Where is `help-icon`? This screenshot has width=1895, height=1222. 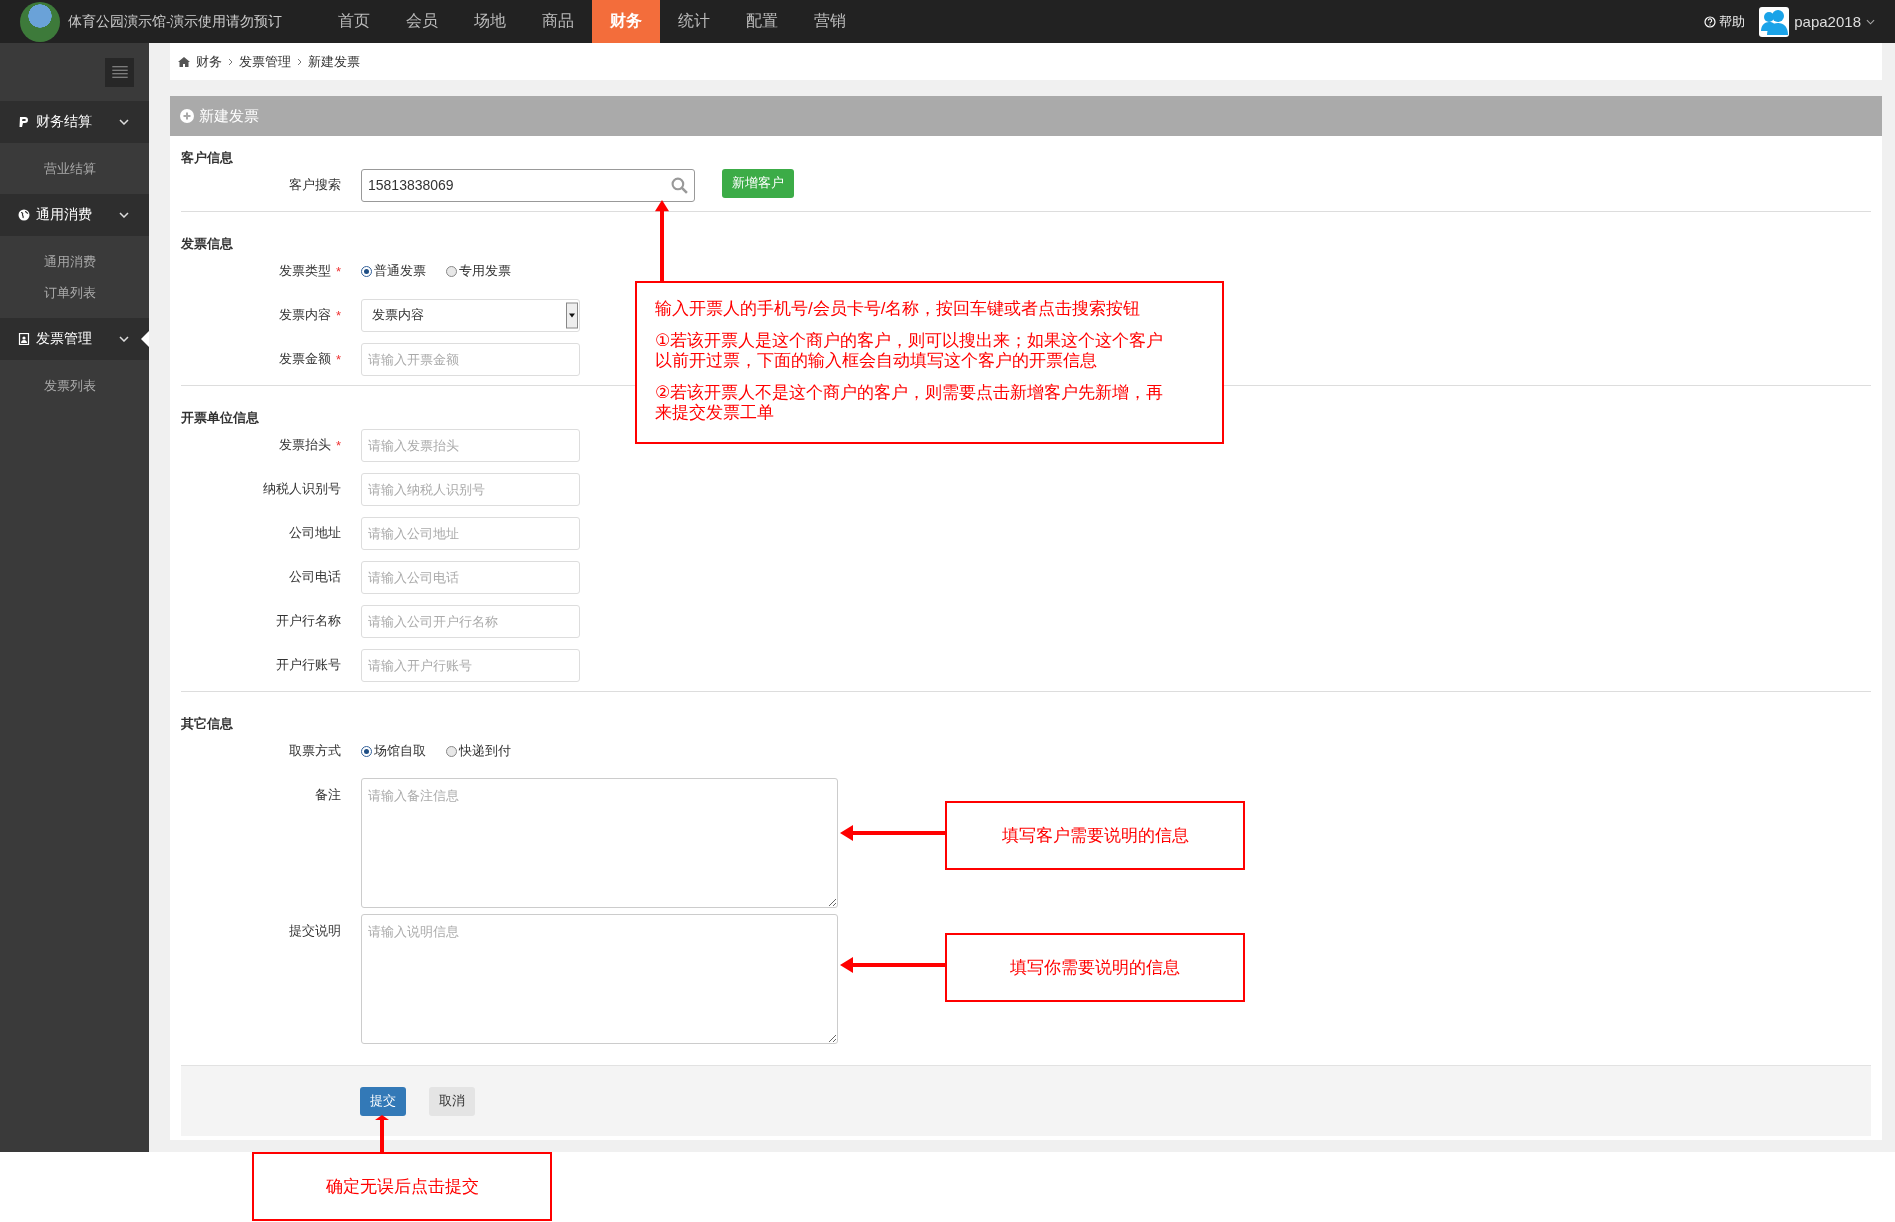
help-icon is located at coordinates (1710, 21).